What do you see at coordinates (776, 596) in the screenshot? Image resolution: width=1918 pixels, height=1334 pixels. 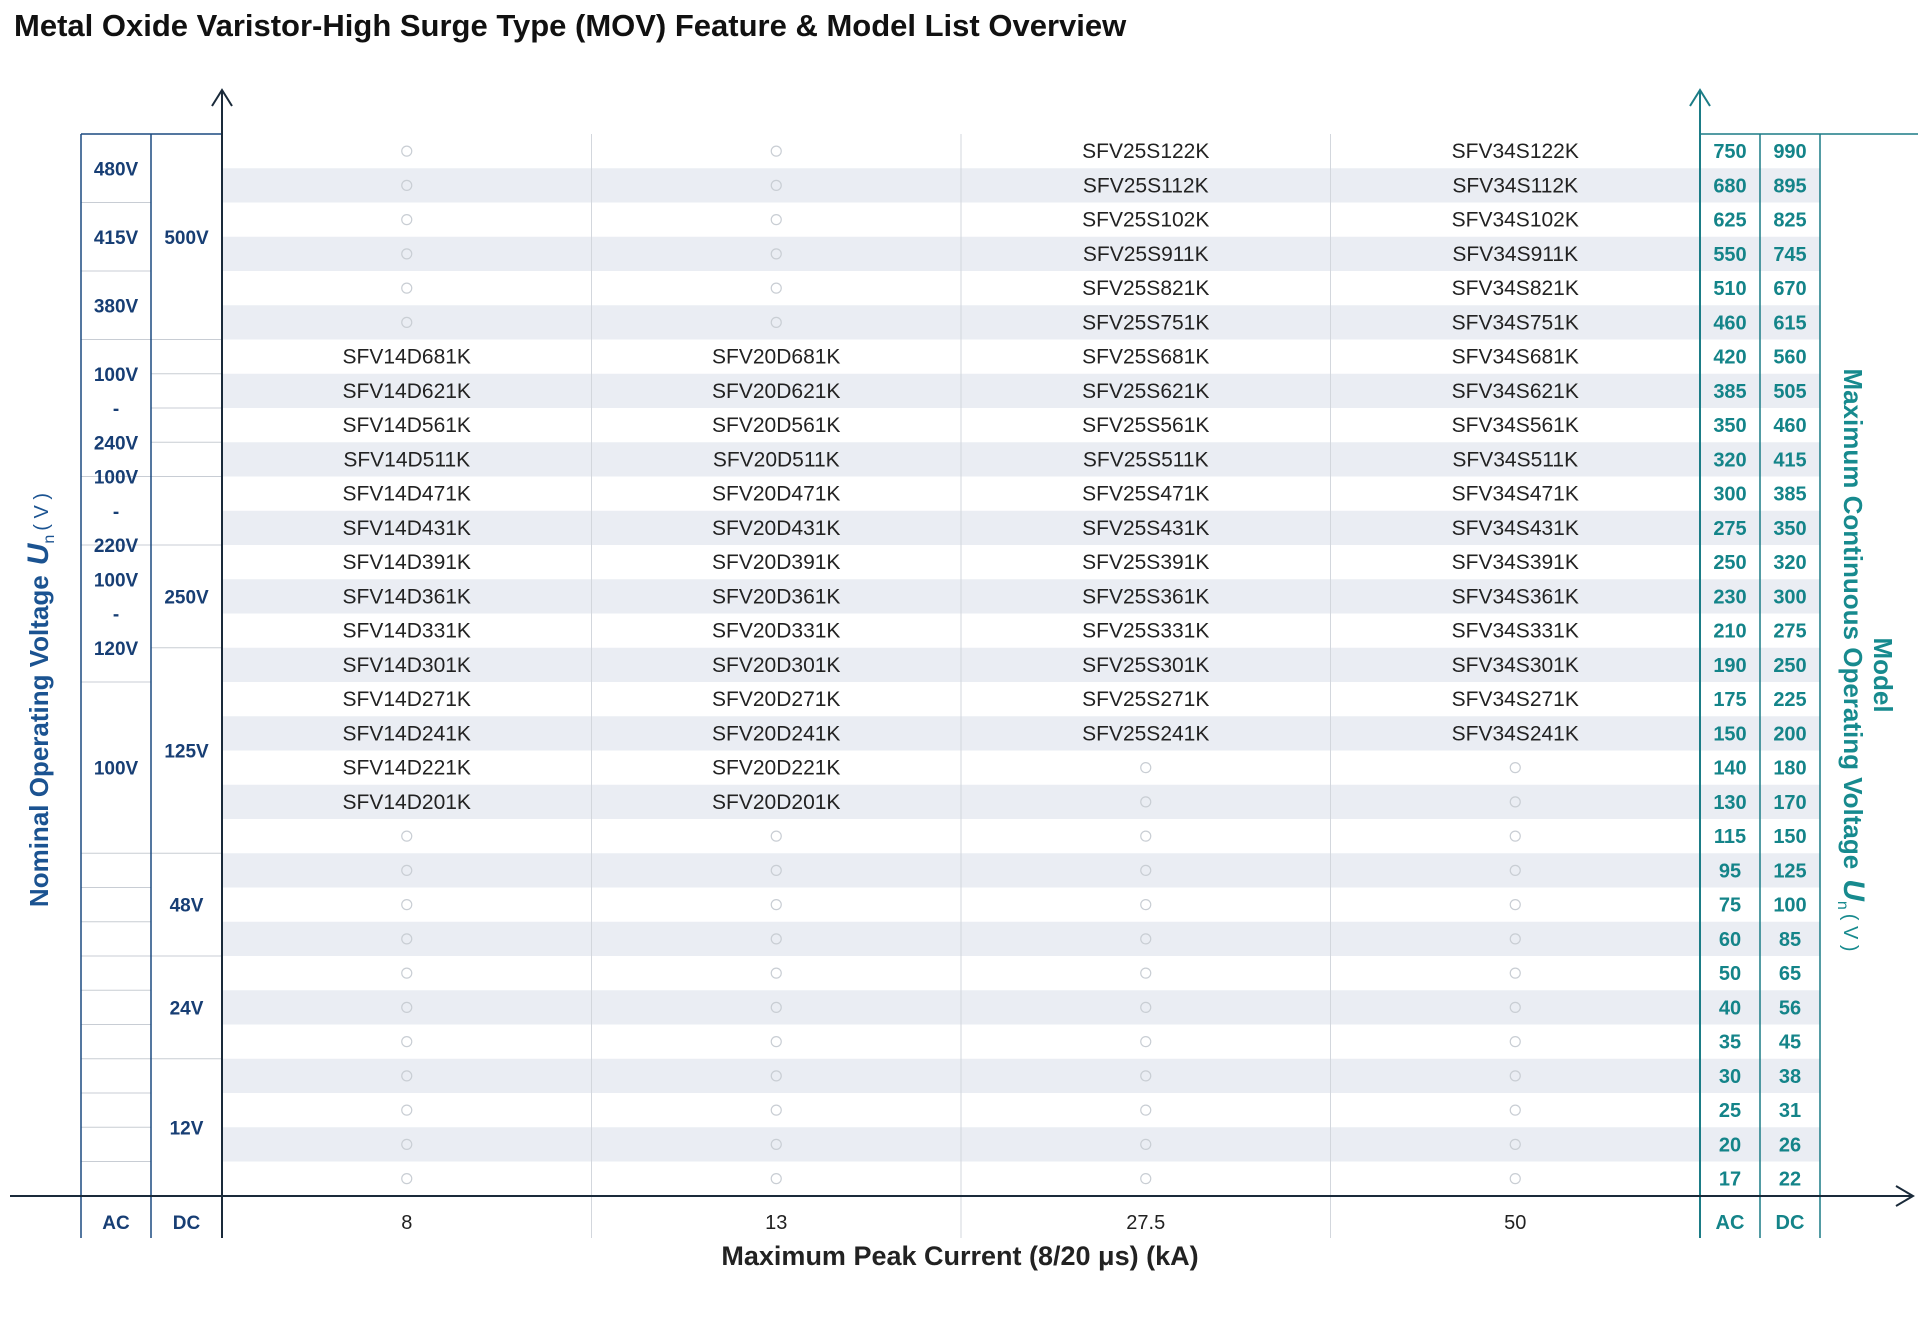 I see `model-cell: SFV20D361K` at bounding box center [776, 596].